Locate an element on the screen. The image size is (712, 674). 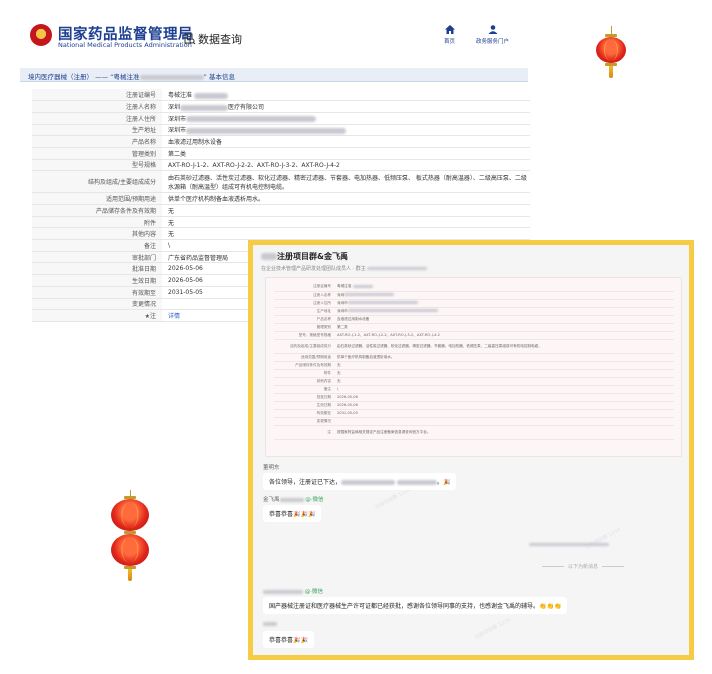
row-key: 批准日期 is located at coordinates (304, 397).